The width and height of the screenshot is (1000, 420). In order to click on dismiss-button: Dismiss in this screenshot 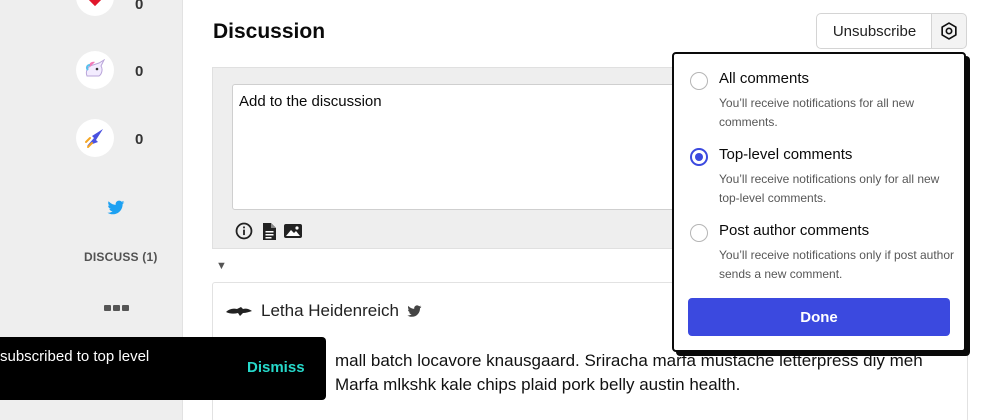, I will do `click(276, 367)`.